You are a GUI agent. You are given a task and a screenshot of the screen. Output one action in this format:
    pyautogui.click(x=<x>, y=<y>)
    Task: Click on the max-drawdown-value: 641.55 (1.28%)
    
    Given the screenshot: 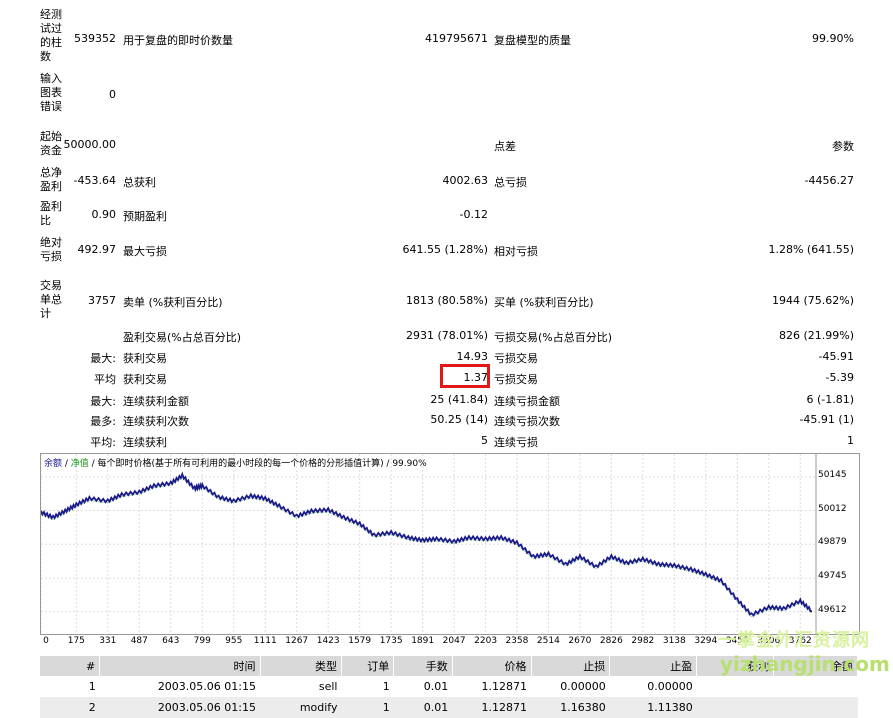 What is the action you would take?
    pyautogui.click(x=445, y=249)
    